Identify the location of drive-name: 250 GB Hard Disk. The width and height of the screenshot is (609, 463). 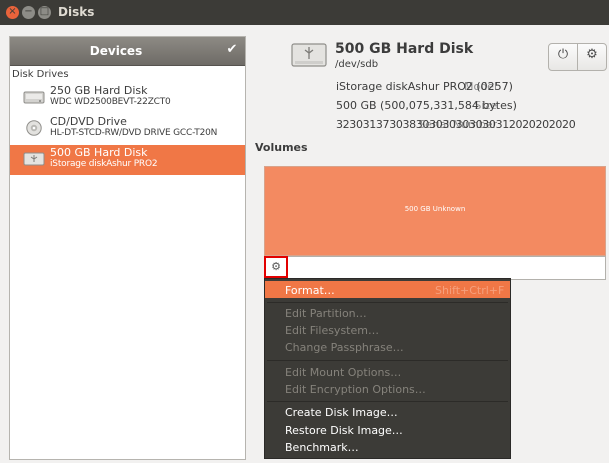
(99, 90).